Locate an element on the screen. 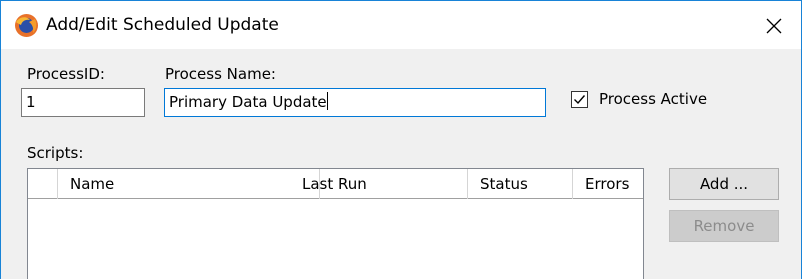 The width and height of the screenshot is (802, 279). process-id-label: ProcessID: is located at coordinates (66, 74).